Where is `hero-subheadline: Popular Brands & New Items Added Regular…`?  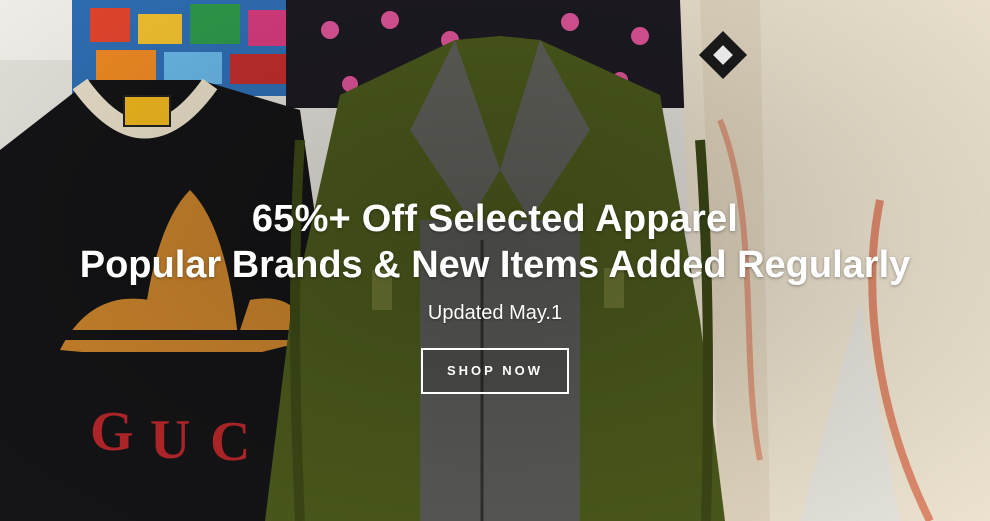 hero-subheadline: Popular Brands & New Items Added Regular… is located at coordinates (495, 265).